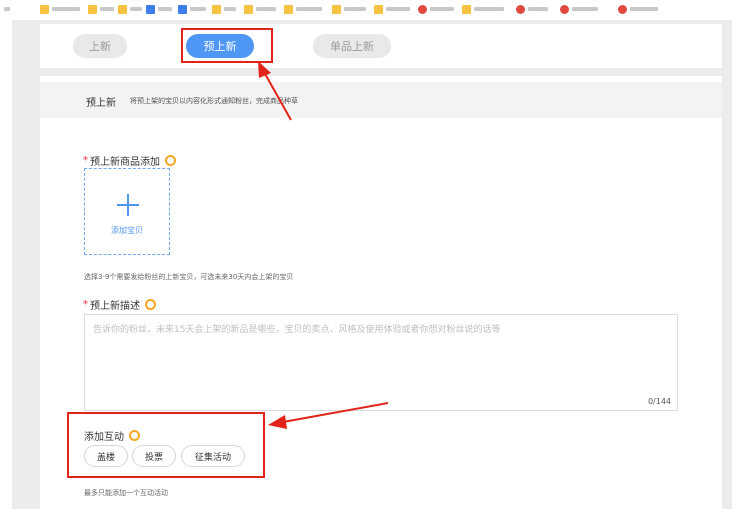  I want to click on annotation-arrows, so click(323, 245).